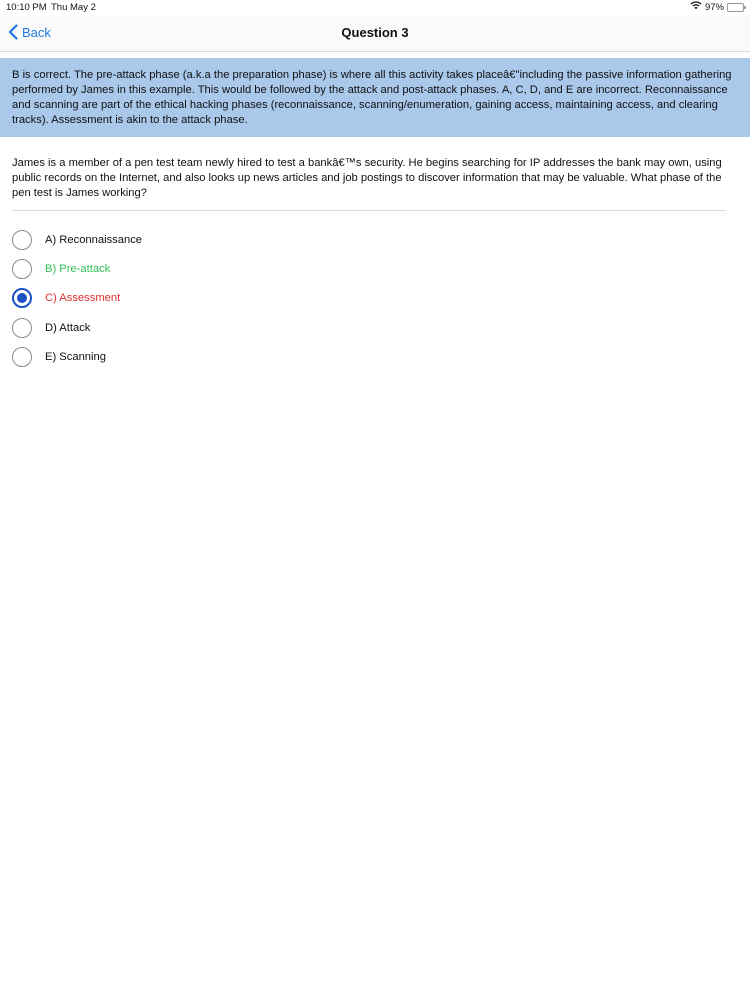 The height and width of the screenshot is (1000, 750). What do you see at coordinates (714, 7) in the screenshot?
I see `battery-percent: 97%` at bounding box center [714, 7].